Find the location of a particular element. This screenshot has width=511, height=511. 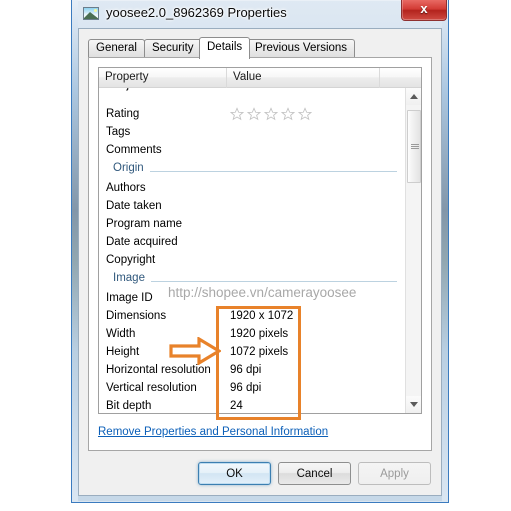

table-row: Date acquired is located at coordinates (252, 243).